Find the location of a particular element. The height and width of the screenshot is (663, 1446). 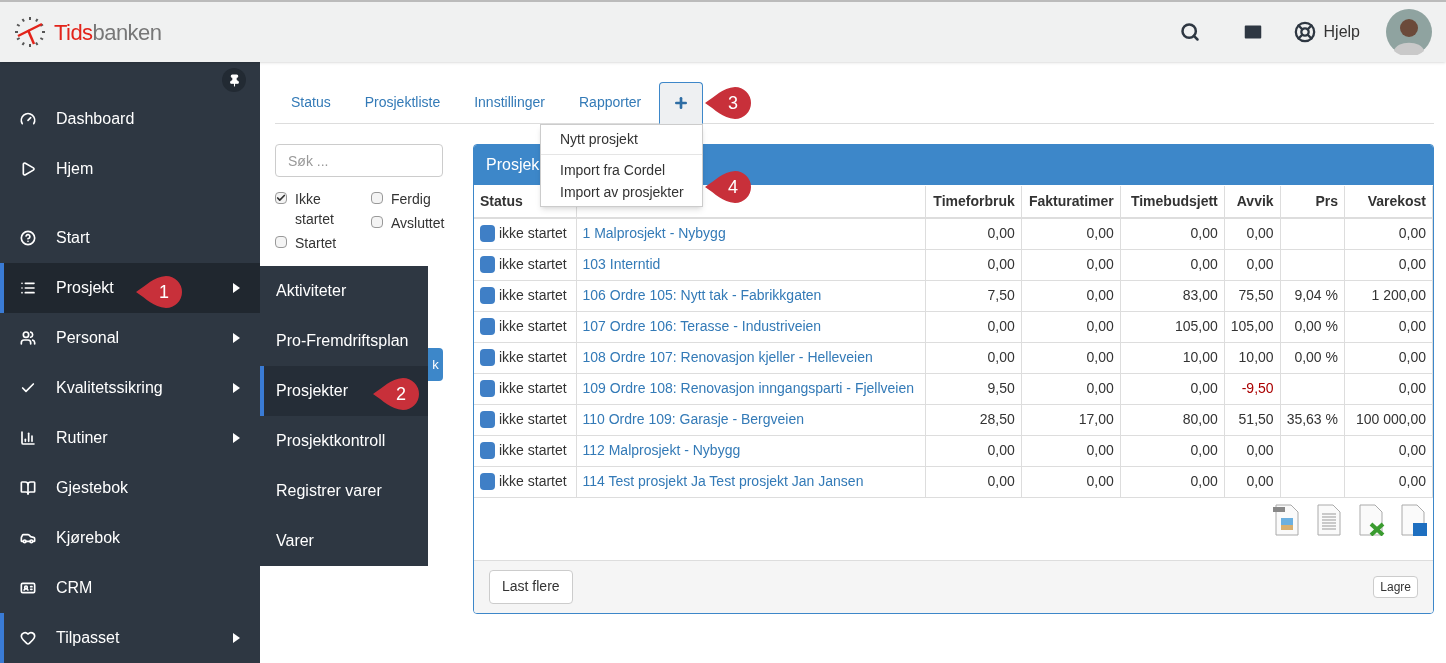

lifebuoy-icon is located at coordinates (1304, 32).